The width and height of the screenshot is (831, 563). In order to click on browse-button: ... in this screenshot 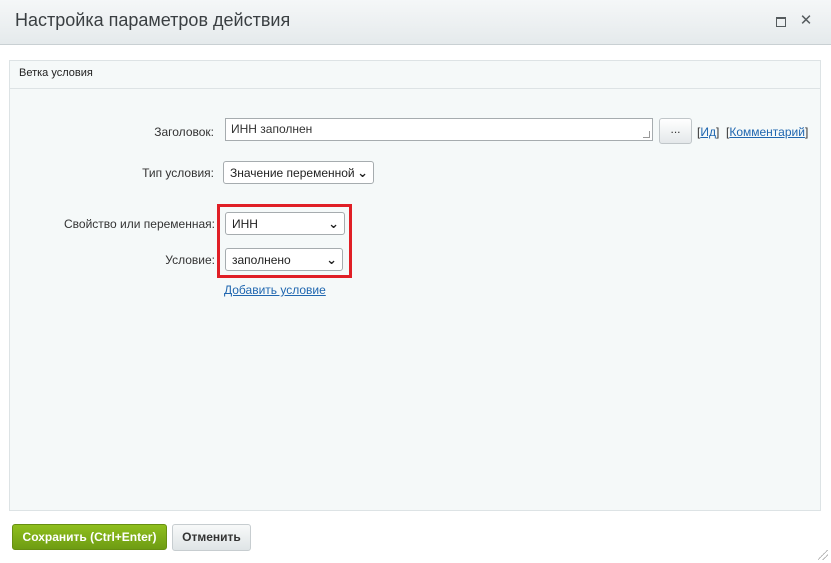, I will do `click(675, 131)`.